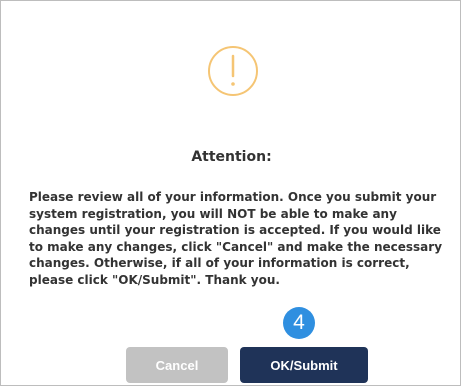 Image resolution: width=463 pixels, height=388 pixels. I want to click on dialog-title: Attention:, so click(231, 157).